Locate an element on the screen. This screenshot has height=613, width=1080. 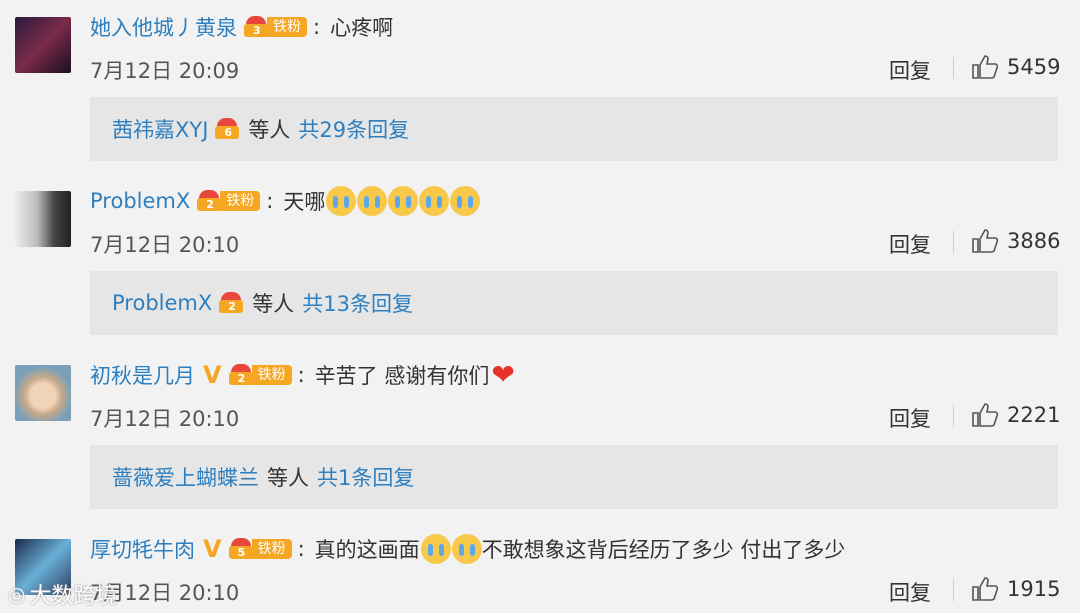
comment-header: ProblemX 2 铁粉 : 天哪 is located at coordinates (285, 201).